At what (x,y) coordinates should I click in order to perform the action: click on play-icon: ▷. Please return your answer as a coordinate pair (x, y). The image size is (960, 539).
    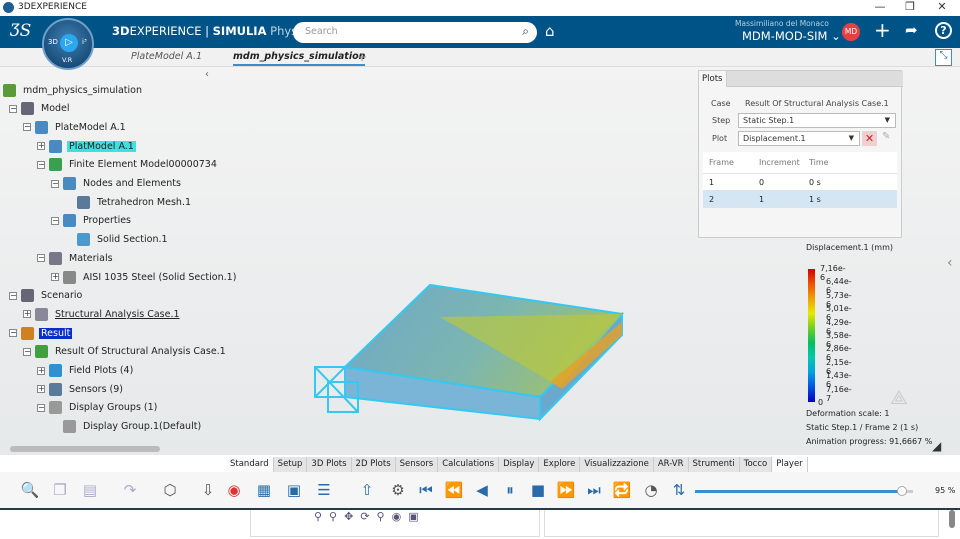
    Looking at the image, I should click on (69, 43).